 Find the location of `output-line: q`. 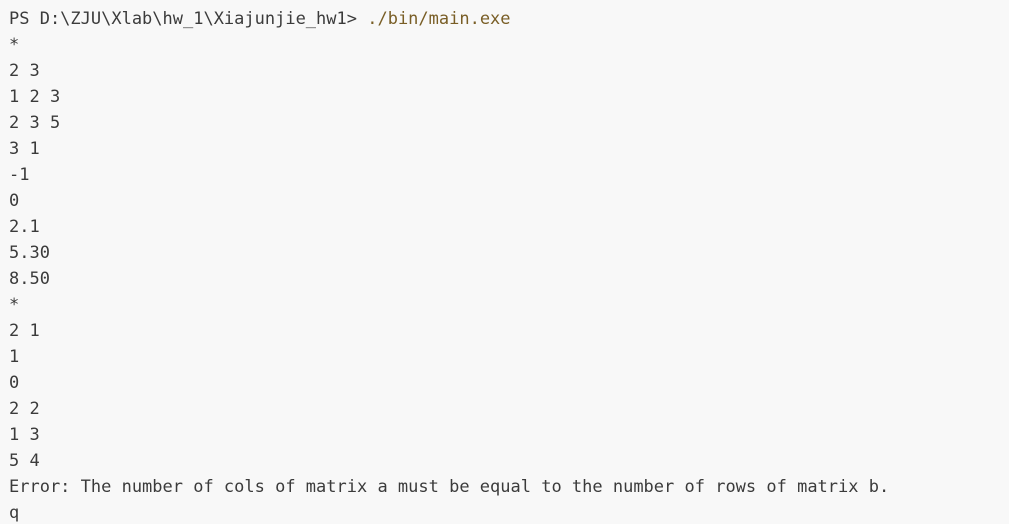

output-line: q is located at coordinates (14, 513).